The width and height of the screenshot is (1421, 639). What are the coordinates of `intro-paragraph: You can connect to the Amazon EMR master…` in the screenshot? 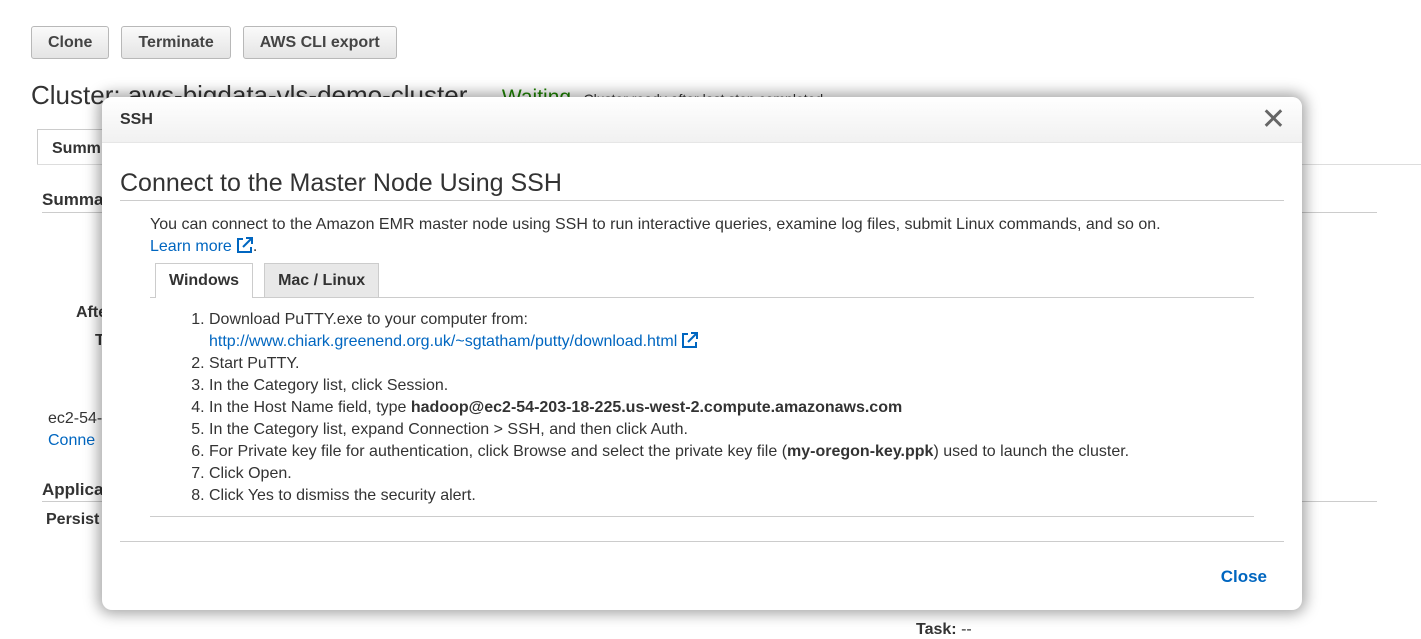 It's located at (655, 224).